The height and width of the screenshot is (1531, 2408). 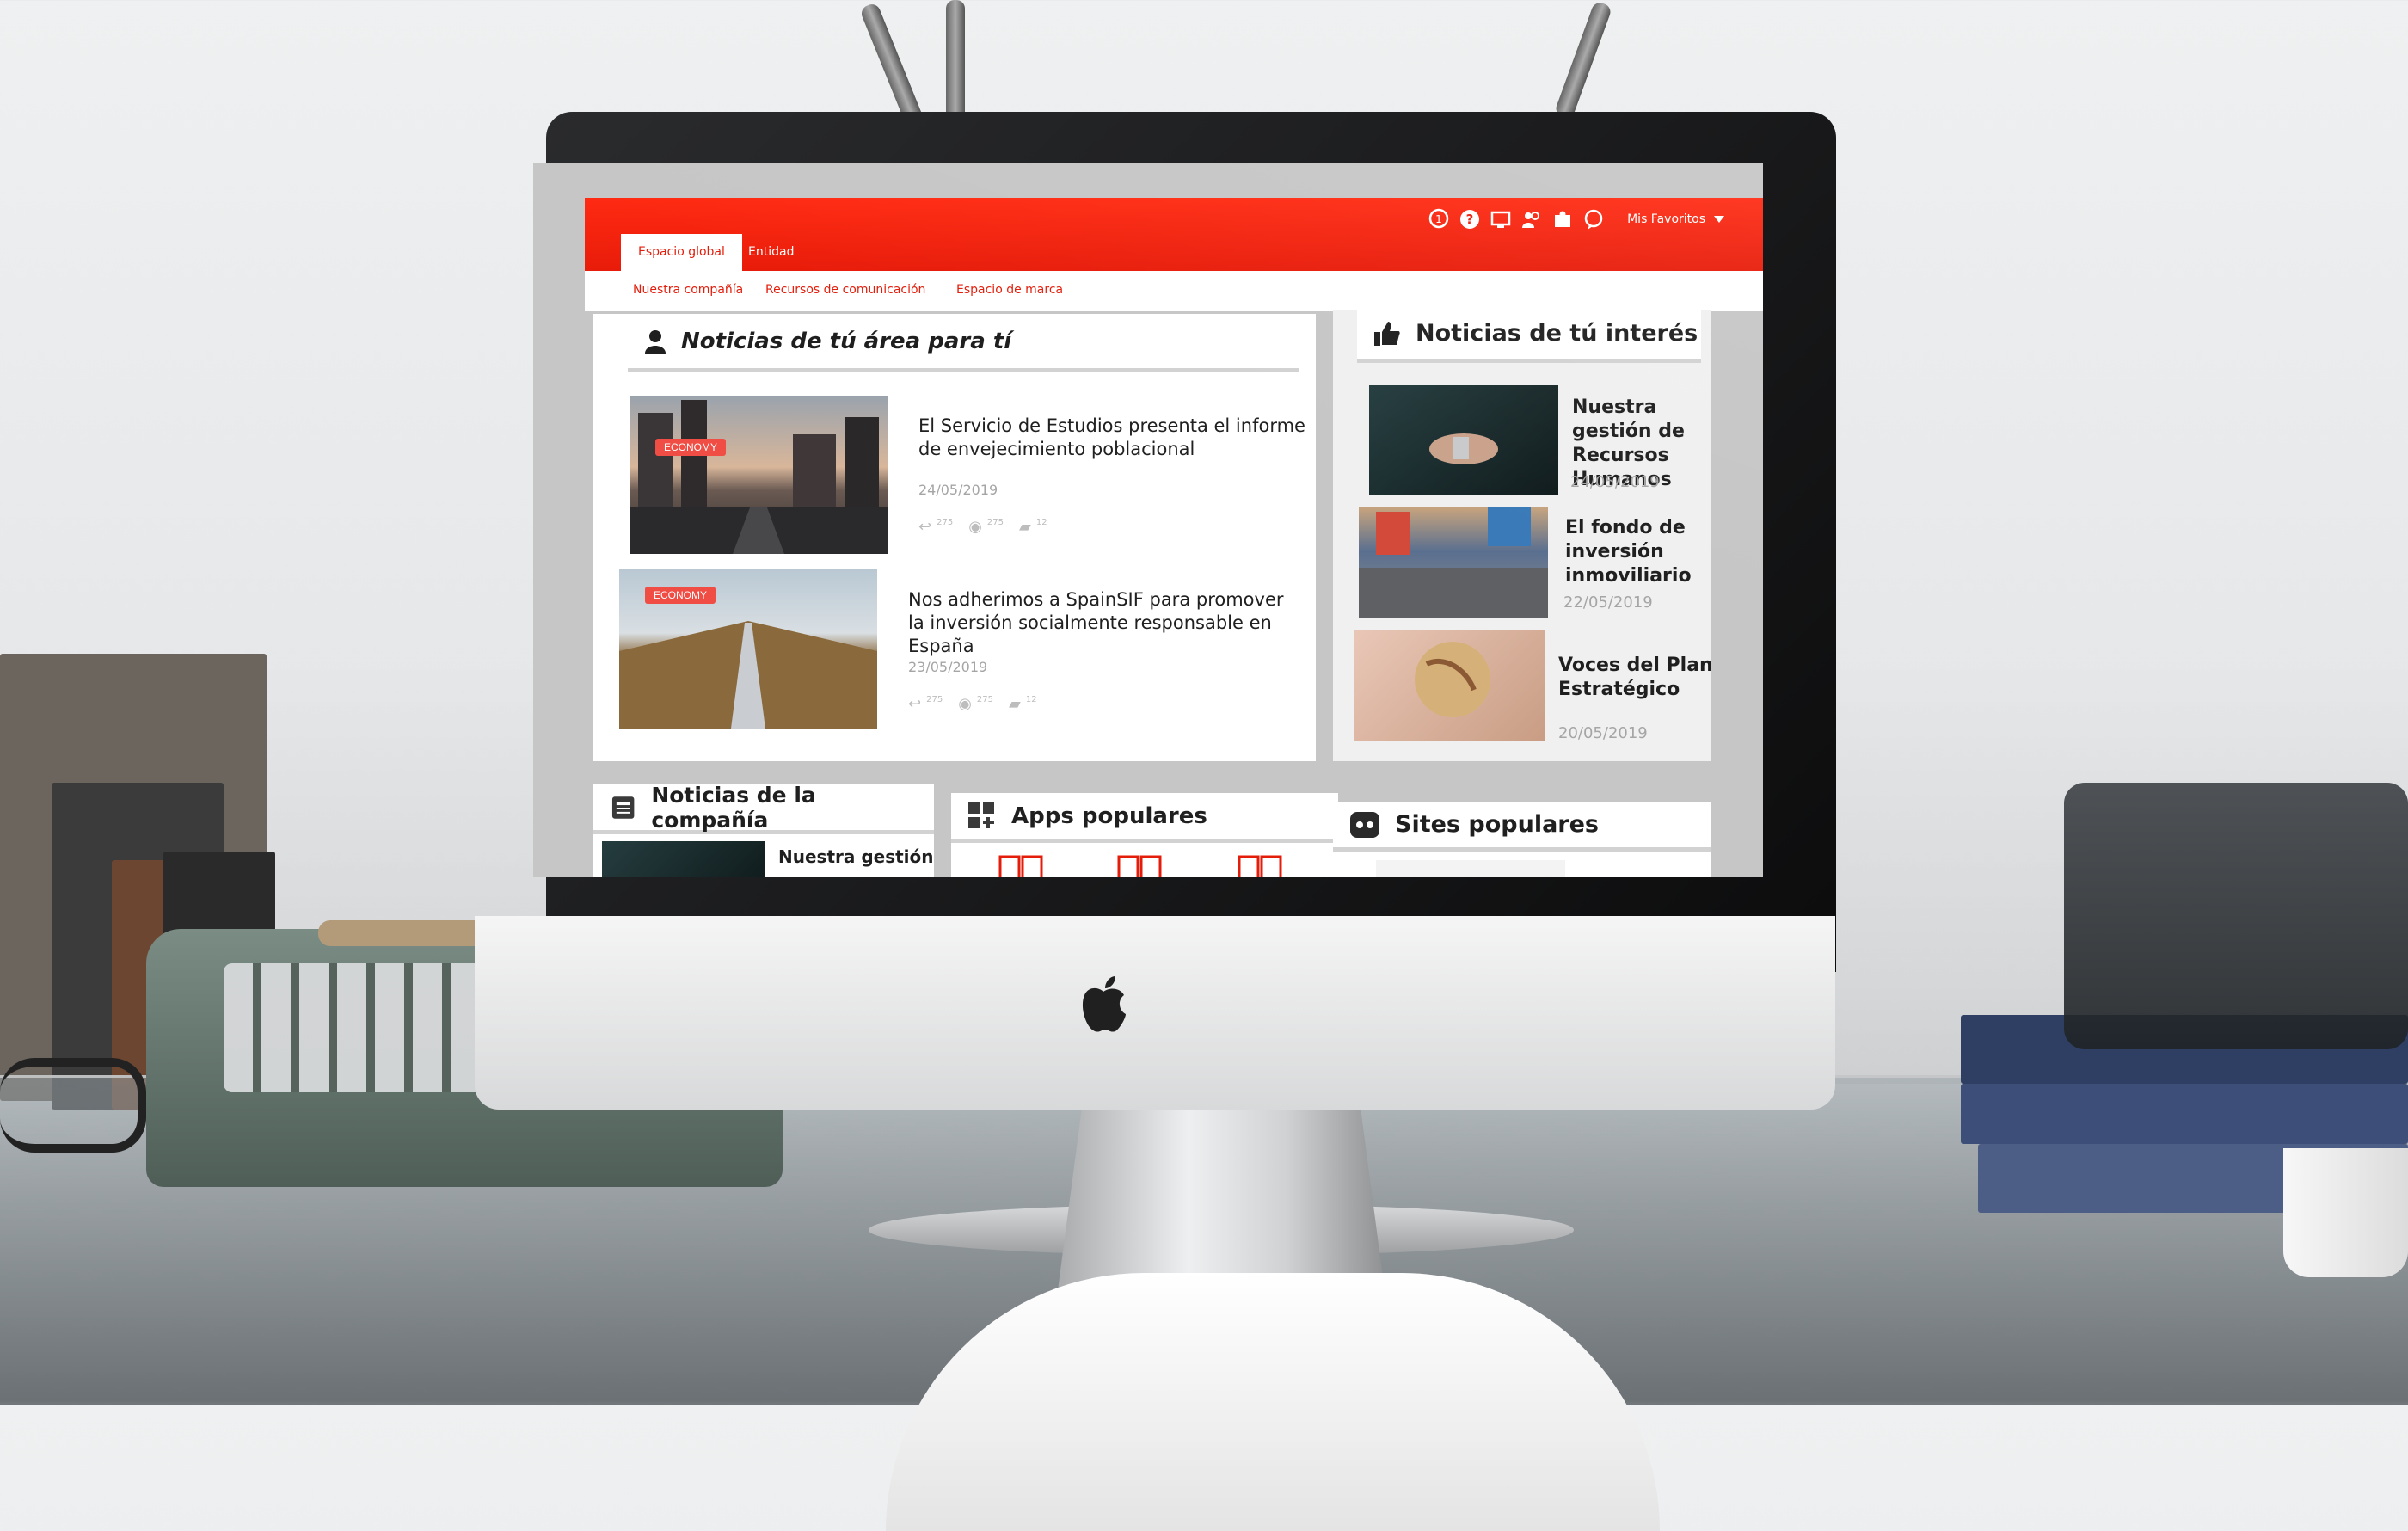 What do you see at coordinates (748, 649) in the screenshot?
I see `news-thumbnail-bridge: ECONOMY` at bounding box center [748, 649].